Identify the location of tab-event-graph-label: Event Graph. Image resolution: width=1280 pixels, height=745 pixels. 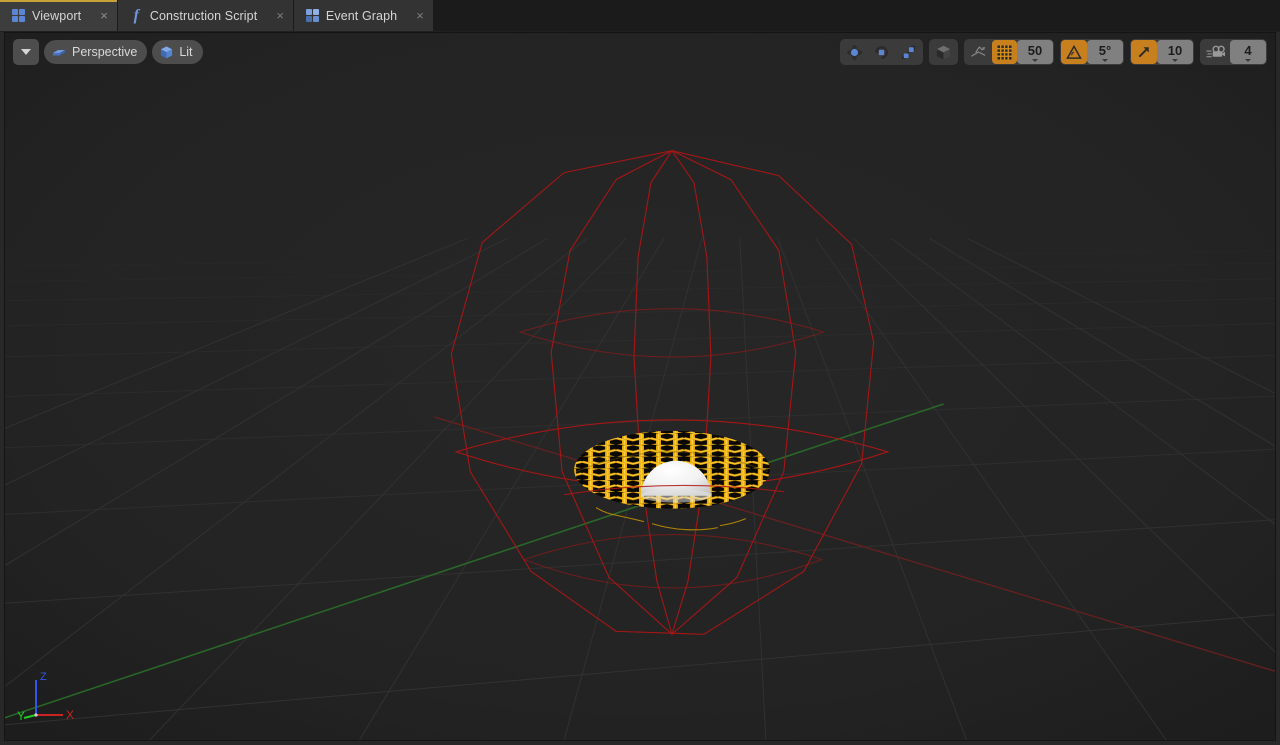
(361, 15).